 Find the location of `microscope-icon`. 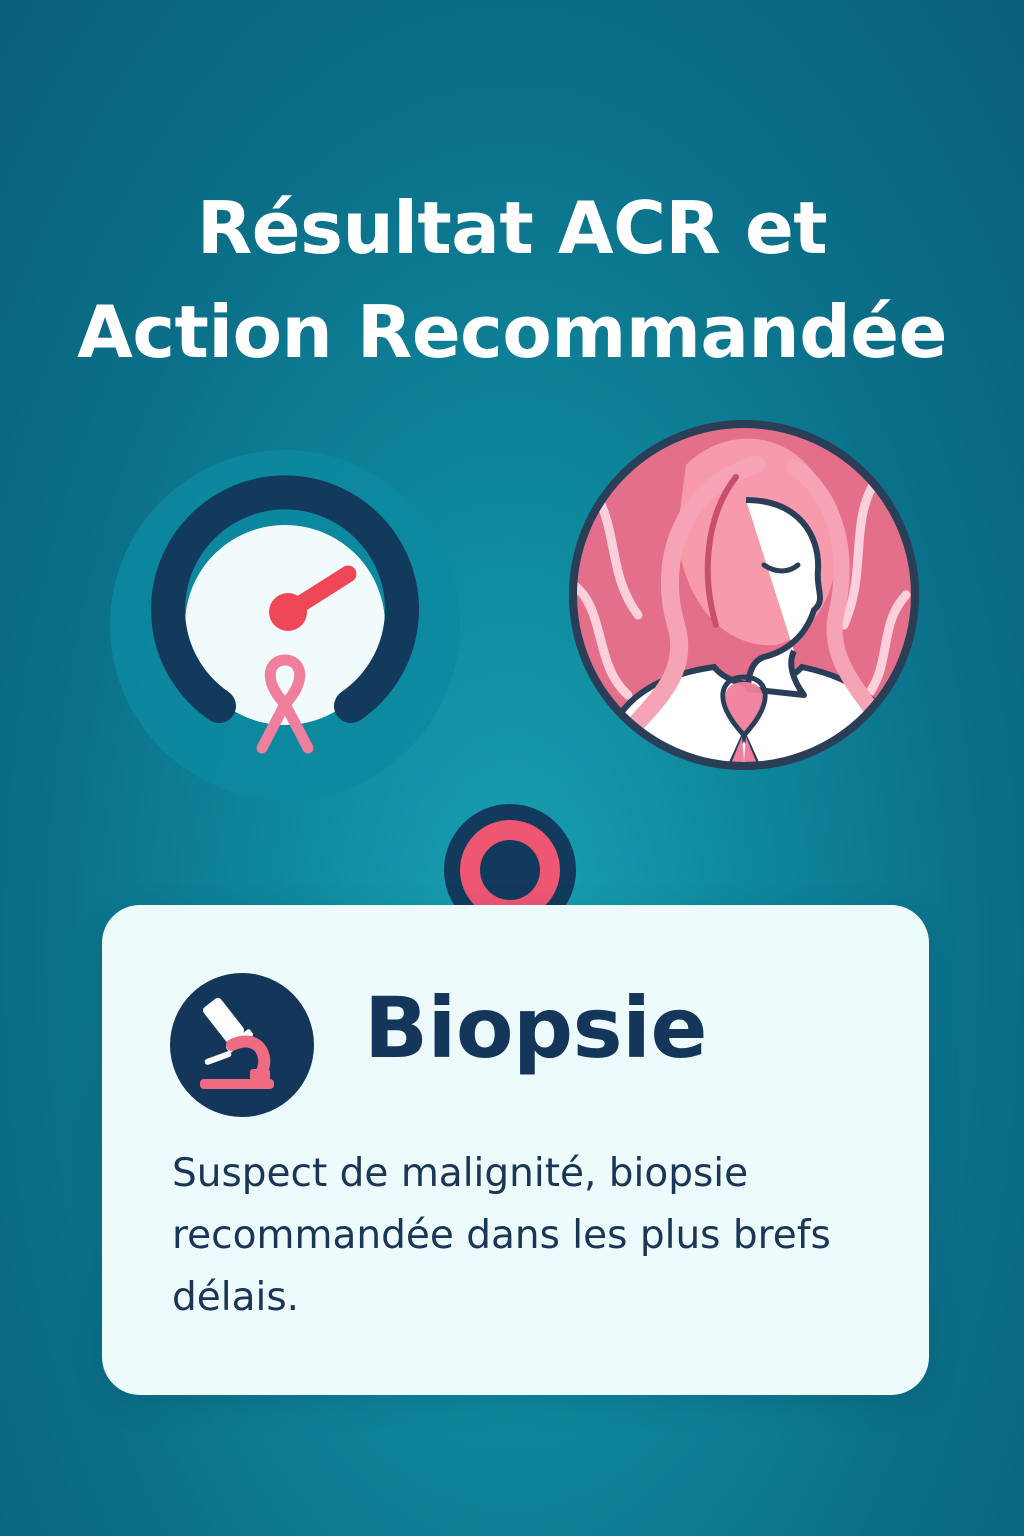

microscope-icon is located at coordinates (242, 1045).